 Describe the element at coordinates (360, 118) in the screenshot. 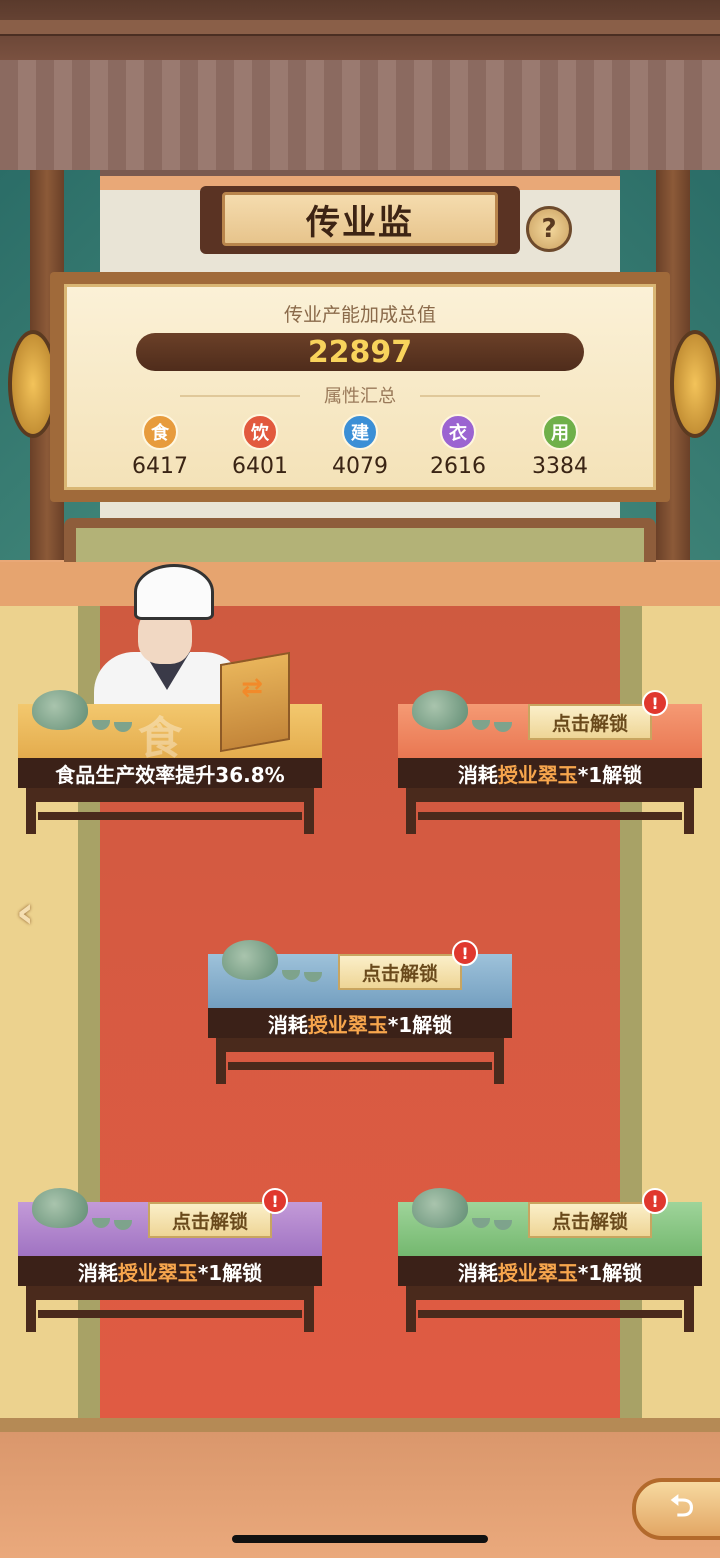

I see `stage-curtain` at that location.